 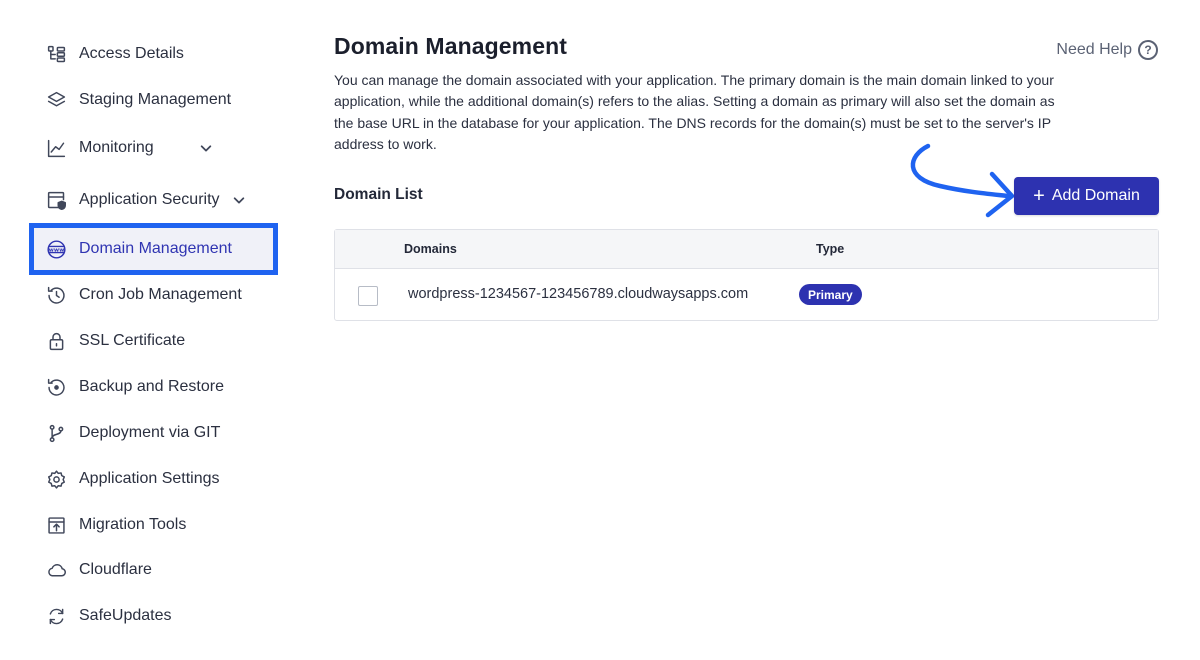 What do you see at coordinates (1094, 49) in the screenshot?
I see `need-help-label: Need Help` at bounding box center [1094, 49].